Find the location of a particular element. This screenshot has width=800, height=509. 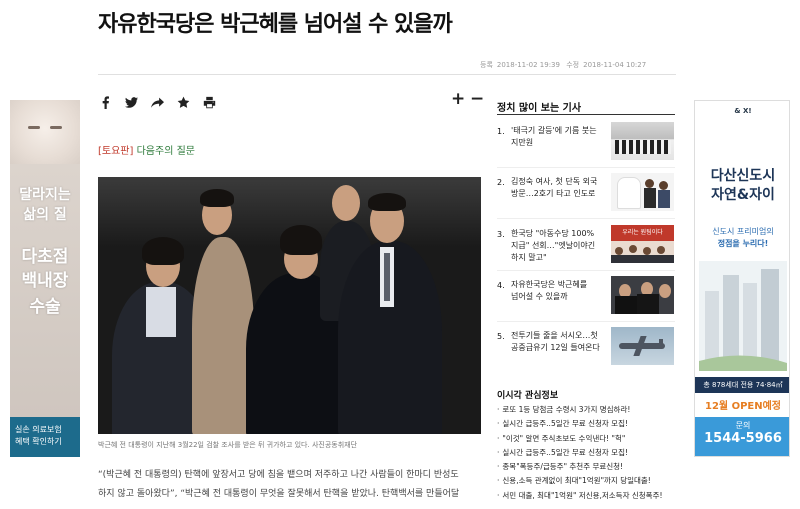

registered-label: 등록 is located at coordinates (486, 65).